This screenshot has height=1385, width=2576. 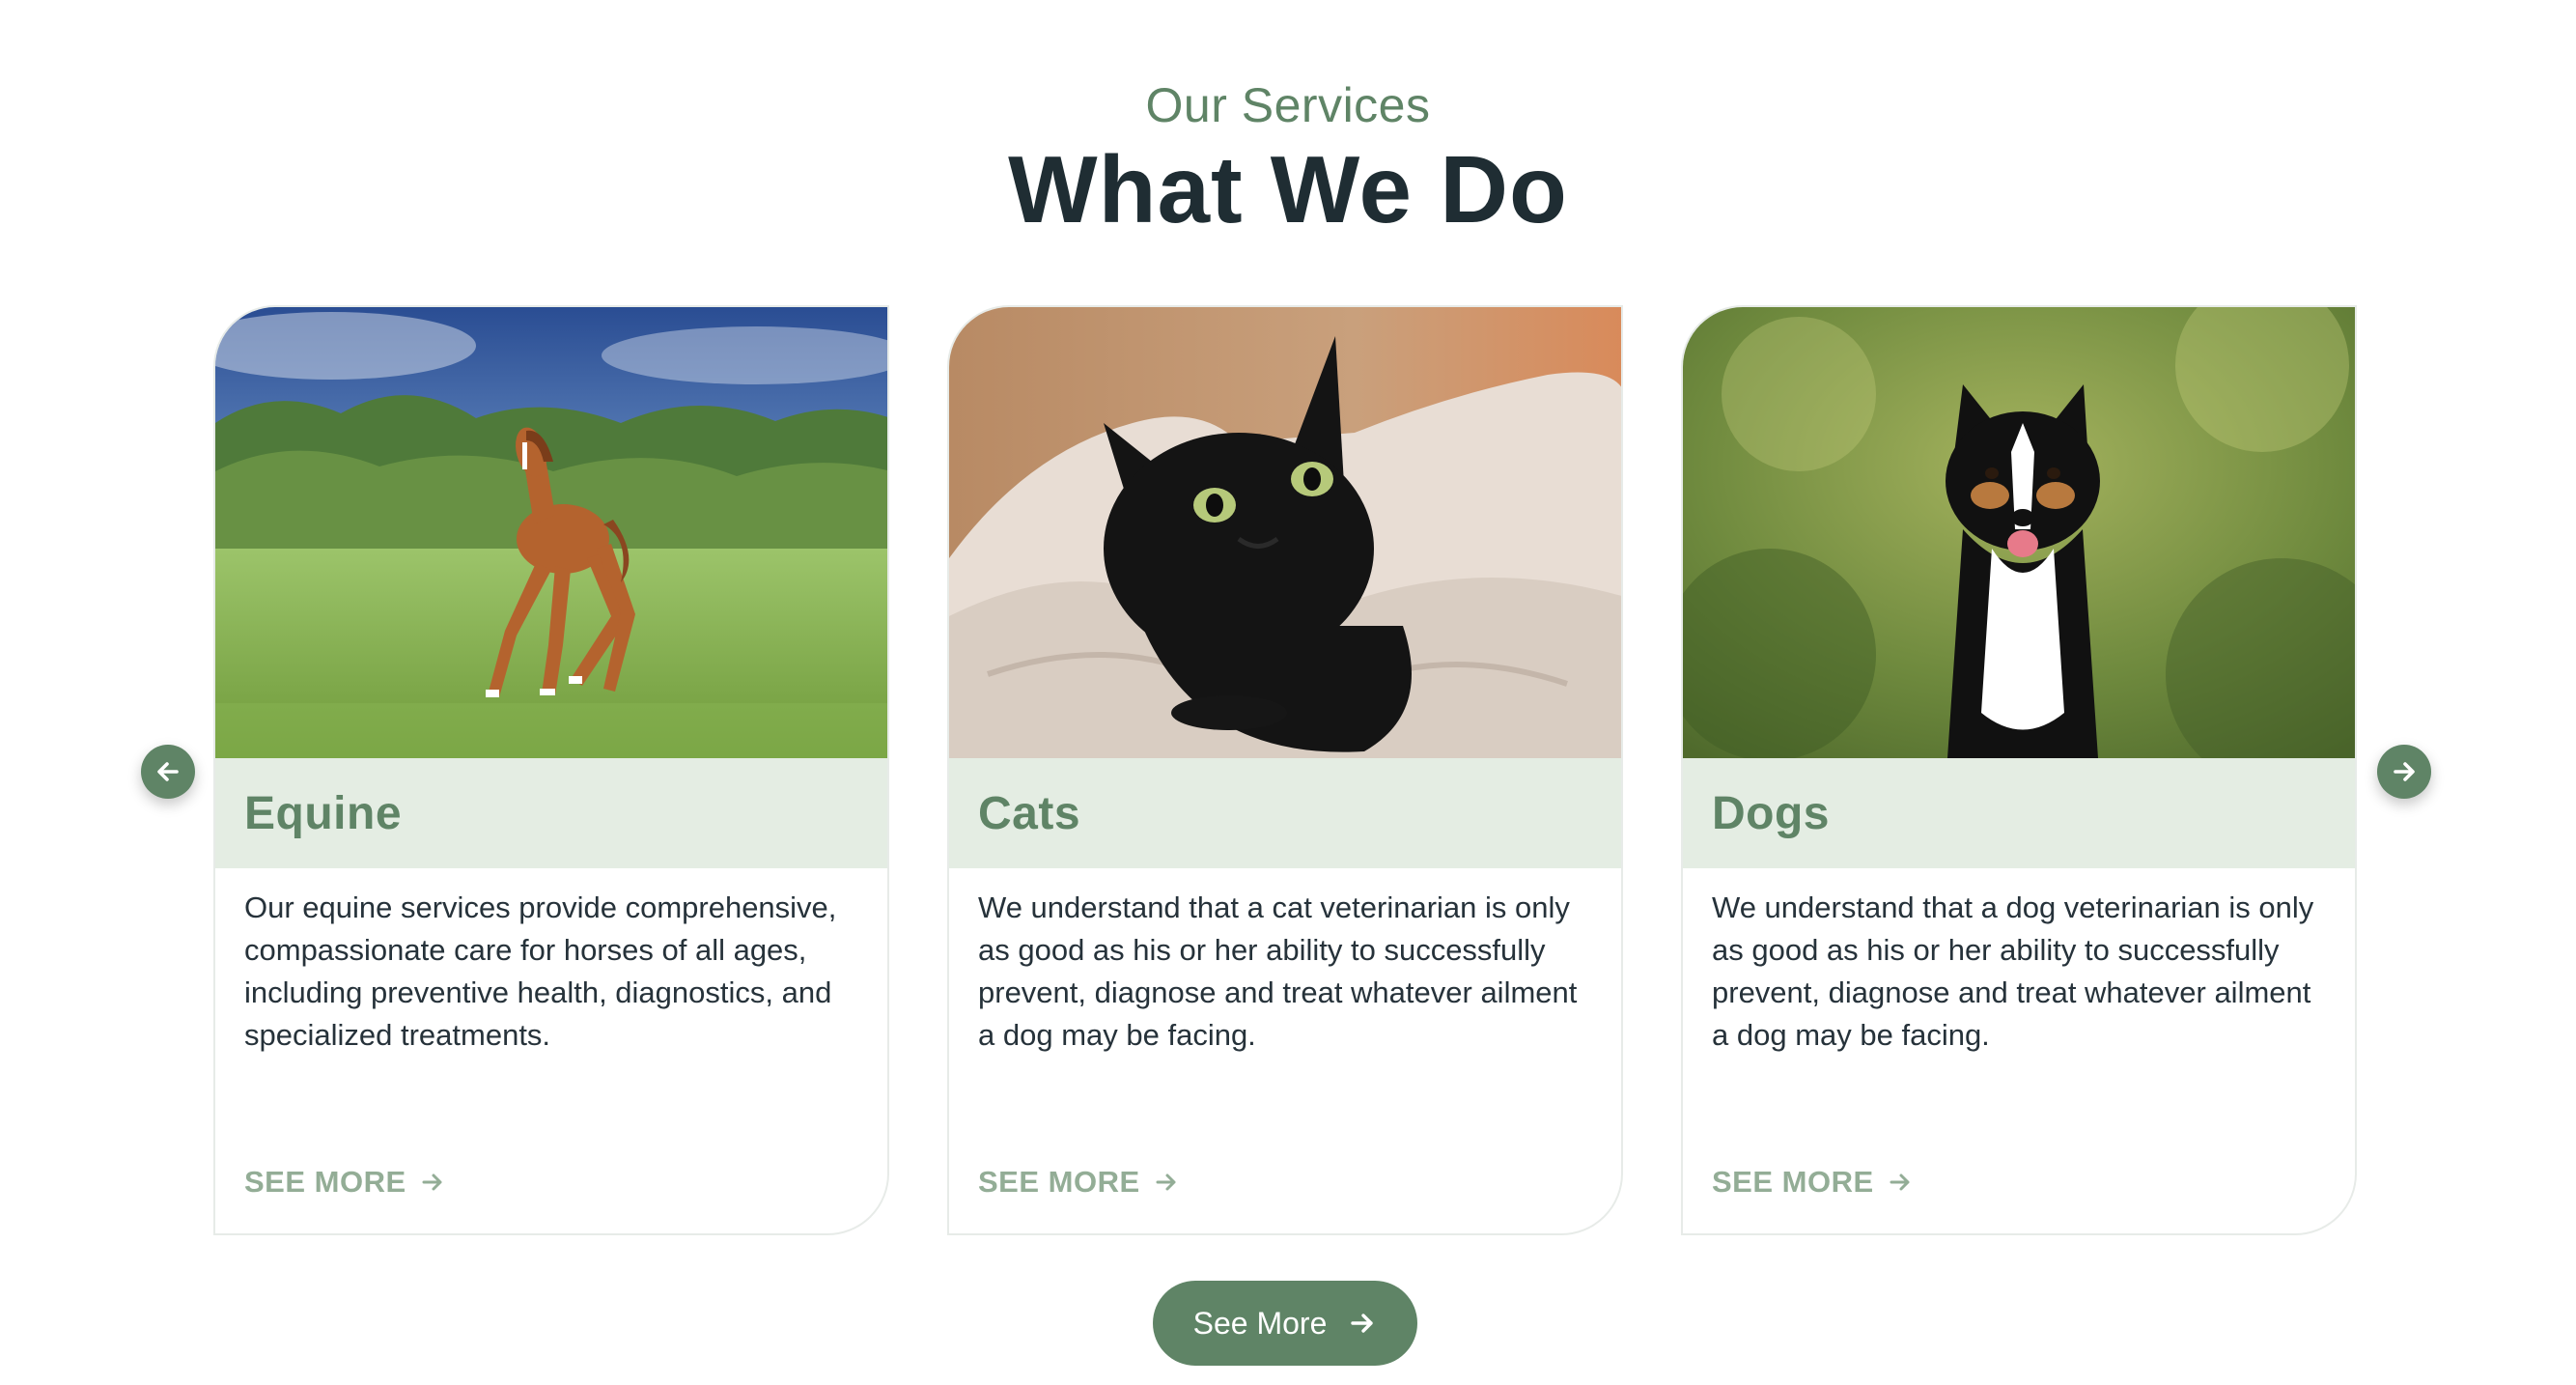 What do you see at coordinates (1288, 105) in the screenshot?
I see `section-eyebrow: Our Services` at bounding box center [1288, 105].